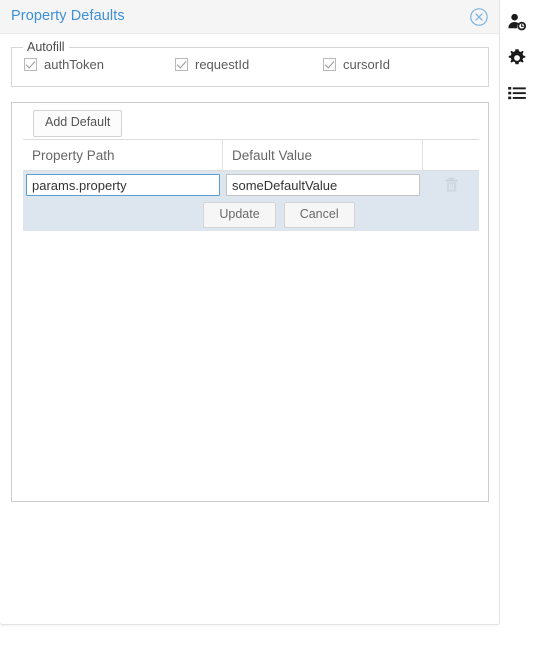 The height and width of the screenshot is (646, 534). I want to click on column-header-actions, so click(451, 155).